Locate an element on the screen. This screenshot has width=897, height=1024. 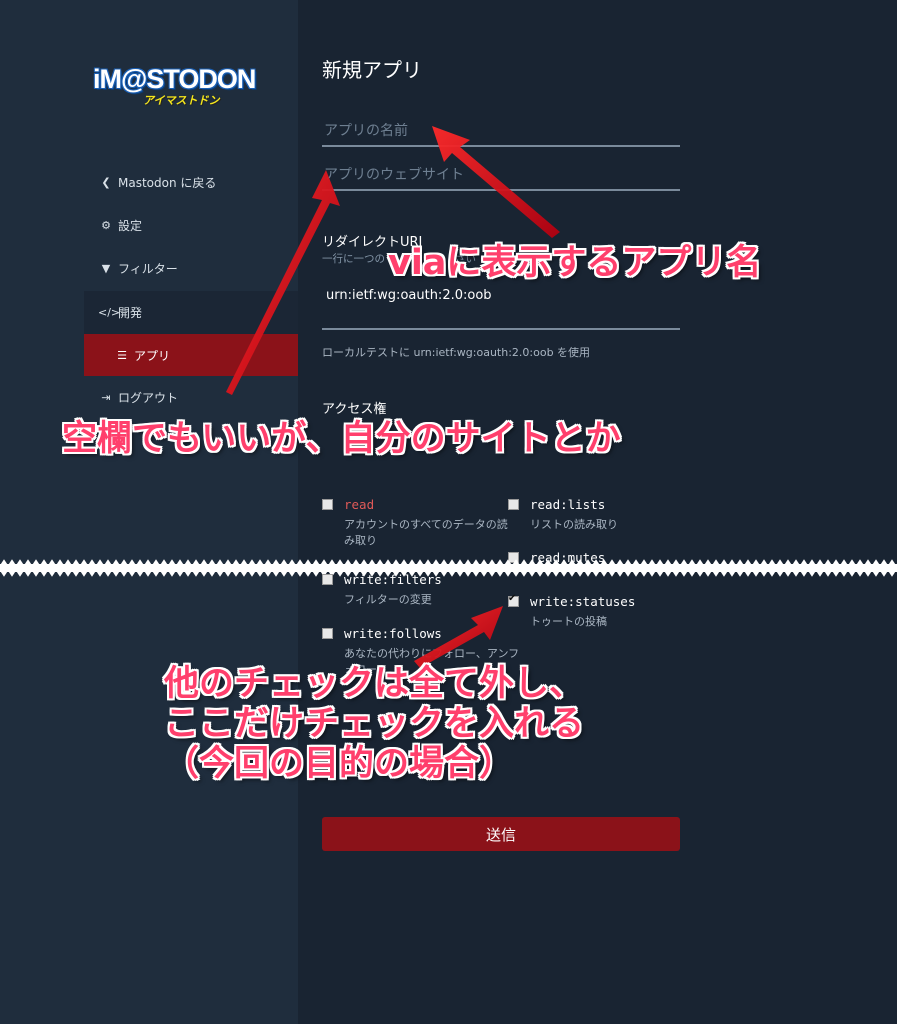
page-title: 新規アプリ is located at coordinates (372, 70).